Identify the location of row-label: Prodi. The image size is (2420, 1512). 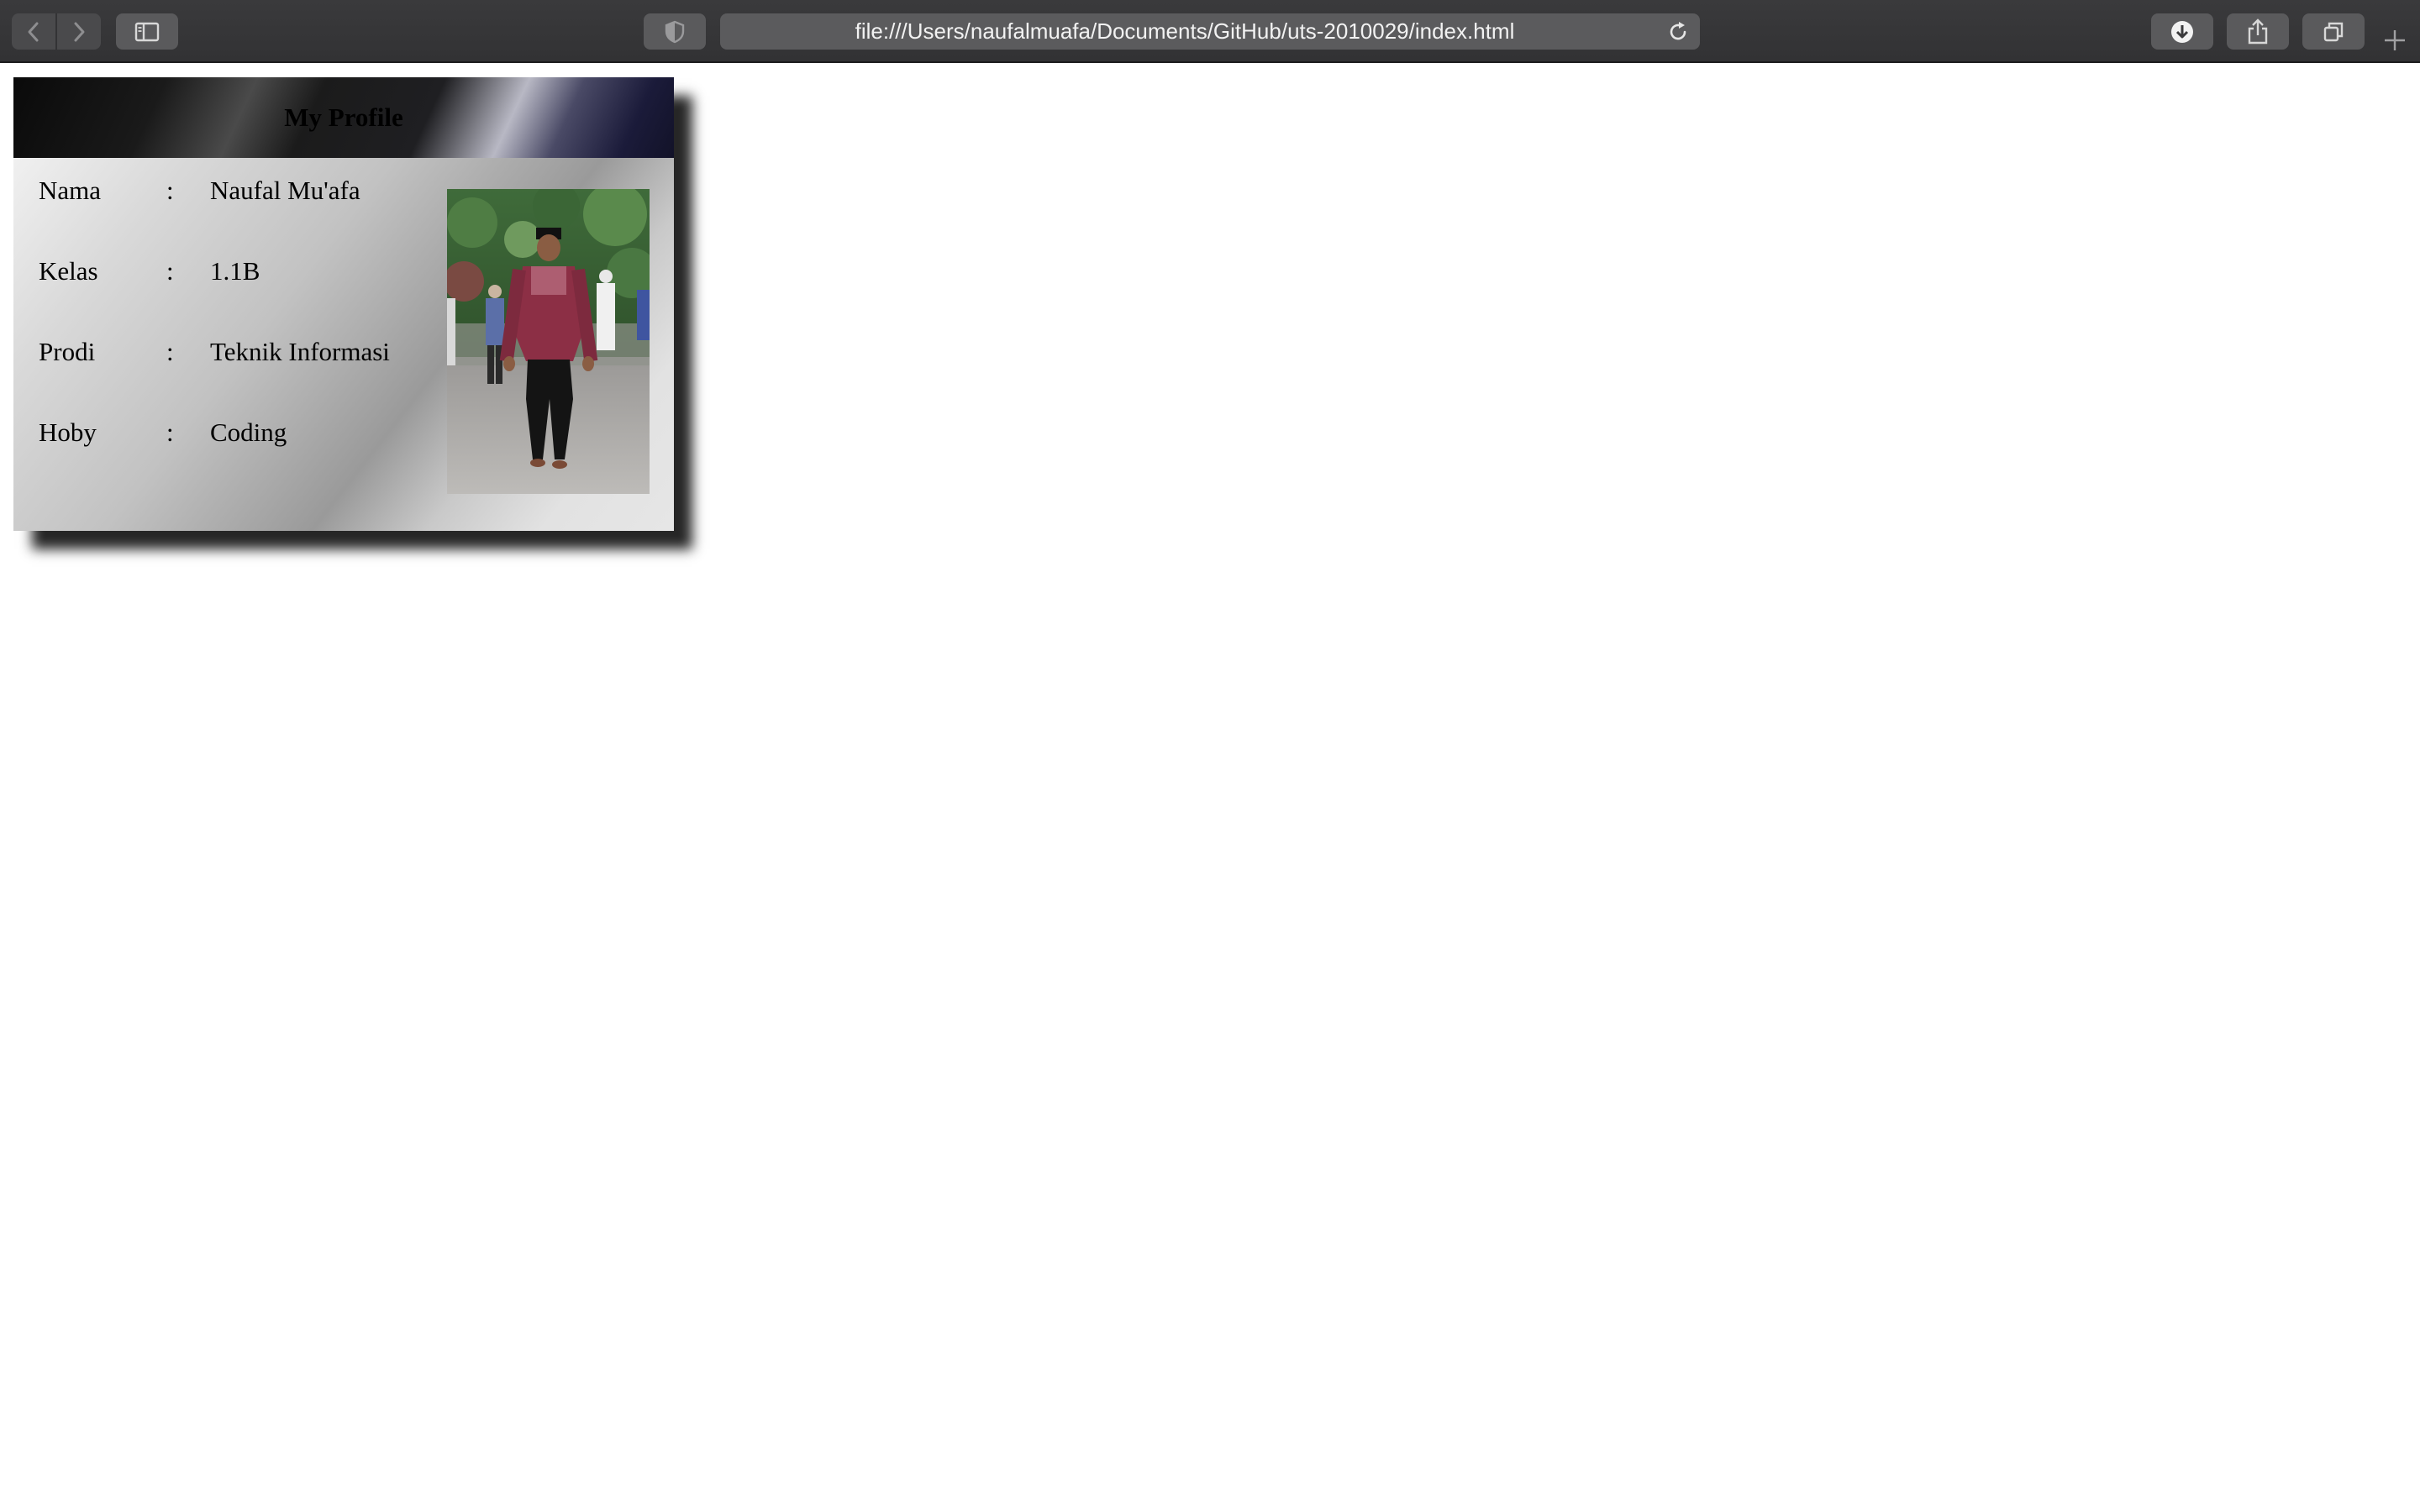
(67, 351).